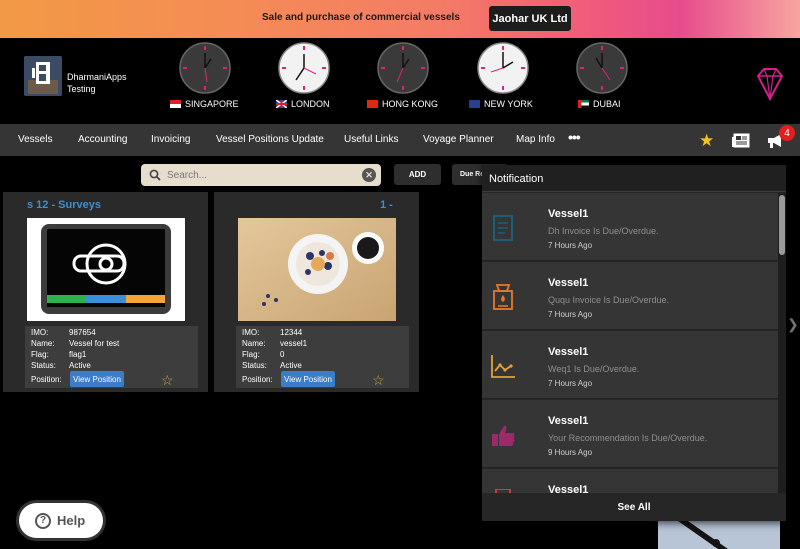 The height and width of the screenshot is (549, 800). What do you see at coordinates (257, 175) in the screenshot?
I see `search-input` at bounding box center [257, 175].